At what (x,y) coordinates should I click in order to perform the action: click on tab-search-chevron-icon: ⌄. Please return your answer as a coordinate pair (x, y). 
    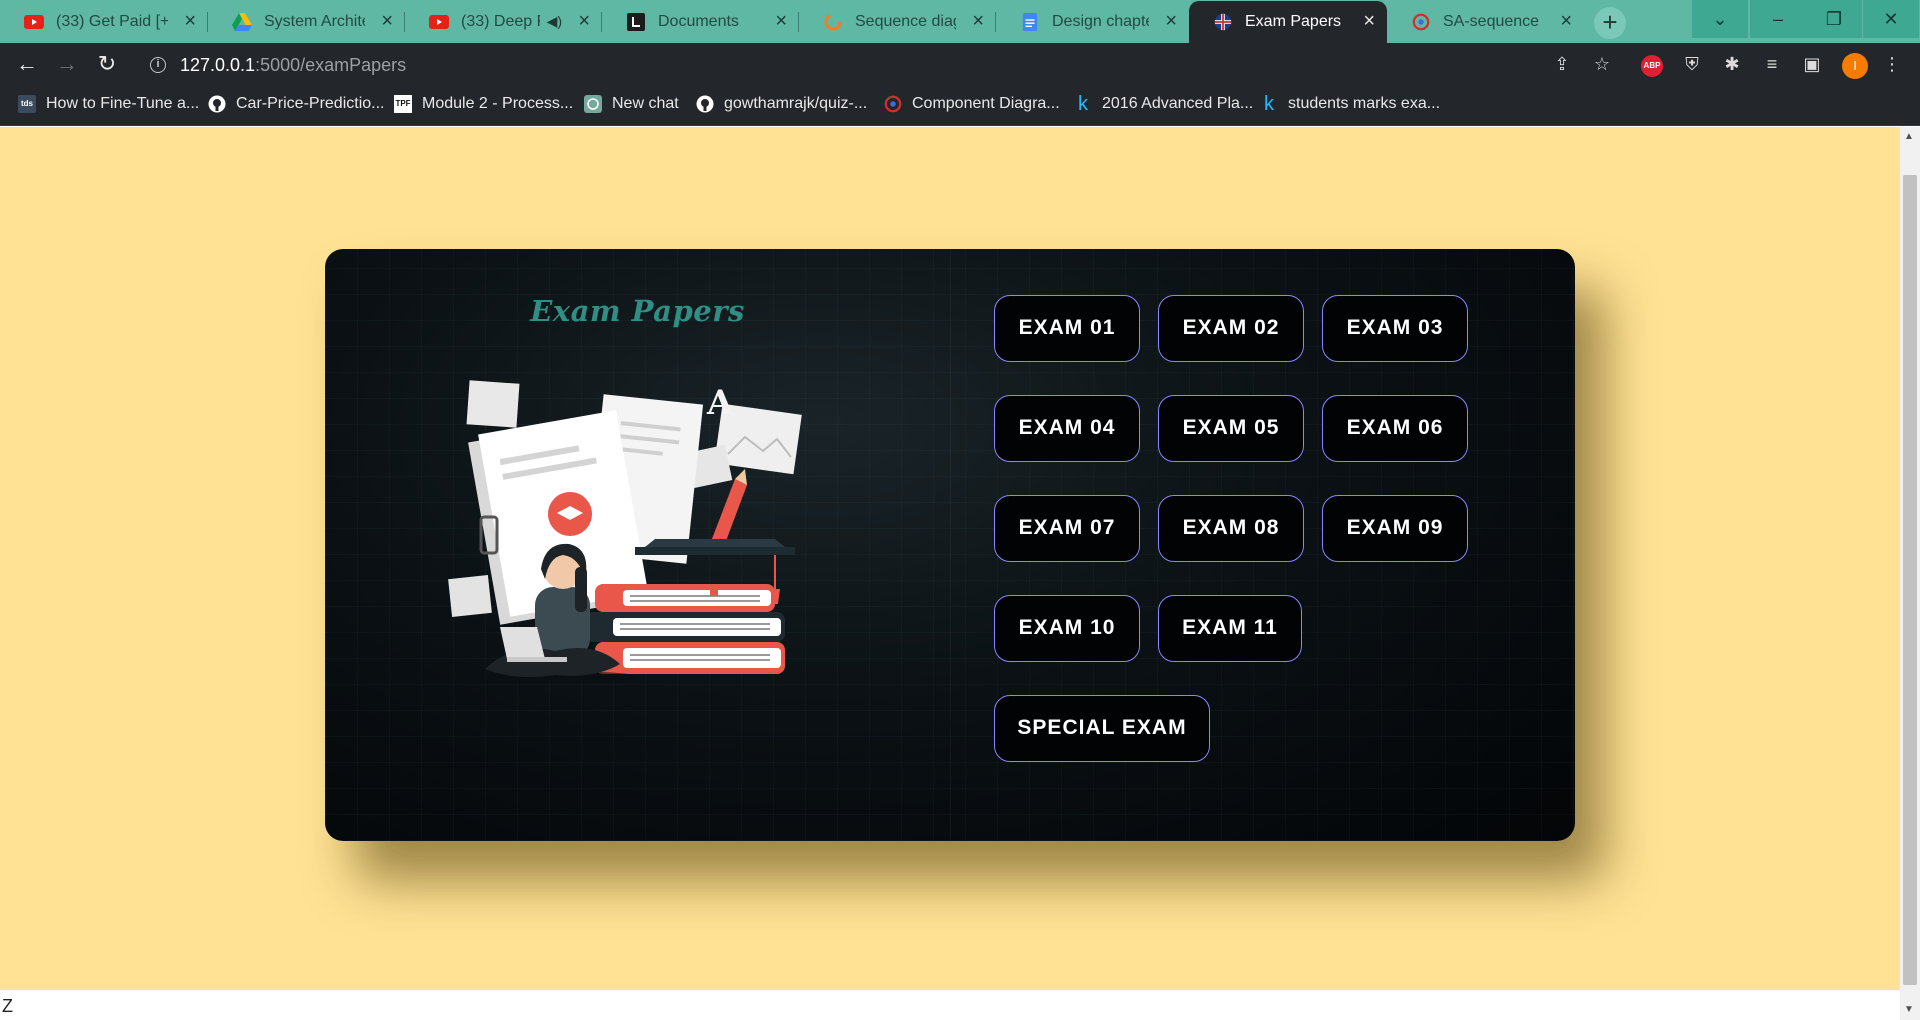
    Looking at the image, I should click on (1720, 19).